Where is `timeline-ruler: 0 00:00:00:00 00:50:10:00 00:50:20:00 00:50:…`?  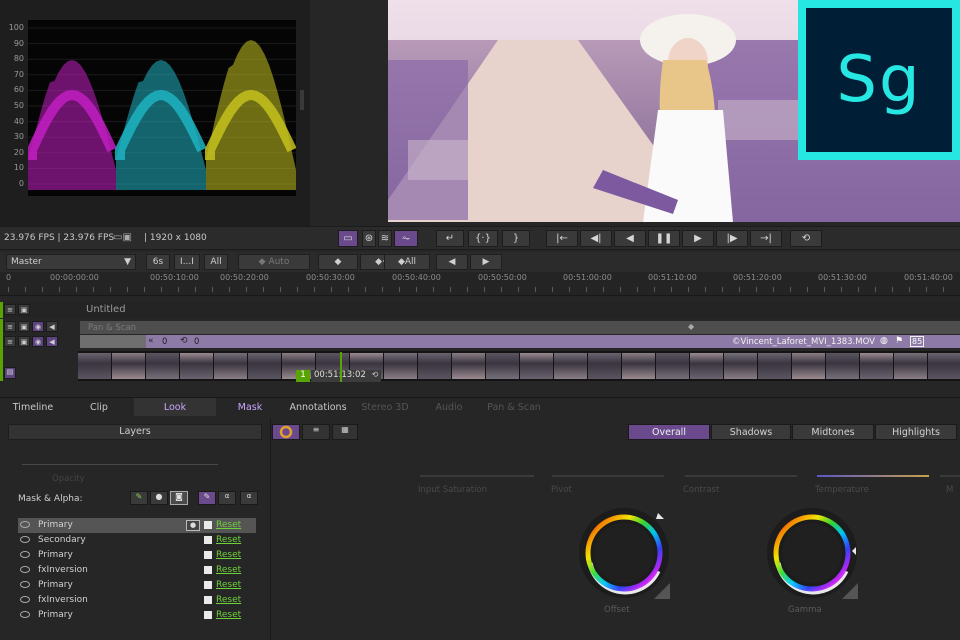 timeline-ruler: 0 00:00:00:00 00:50:10:00 00:50:20:00 00:50:… is located at coordinates (480, 284).